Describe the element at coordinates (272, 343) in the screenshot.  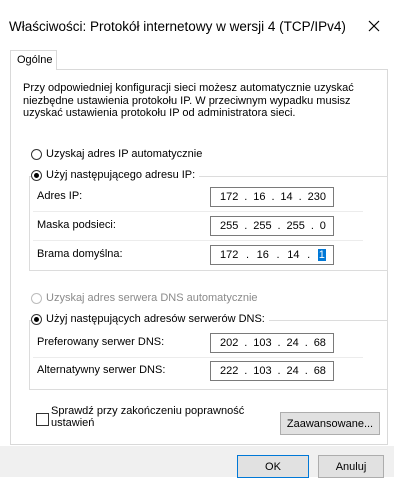
I see `dns-field-input: 202. 103. 24. 68` at that location.